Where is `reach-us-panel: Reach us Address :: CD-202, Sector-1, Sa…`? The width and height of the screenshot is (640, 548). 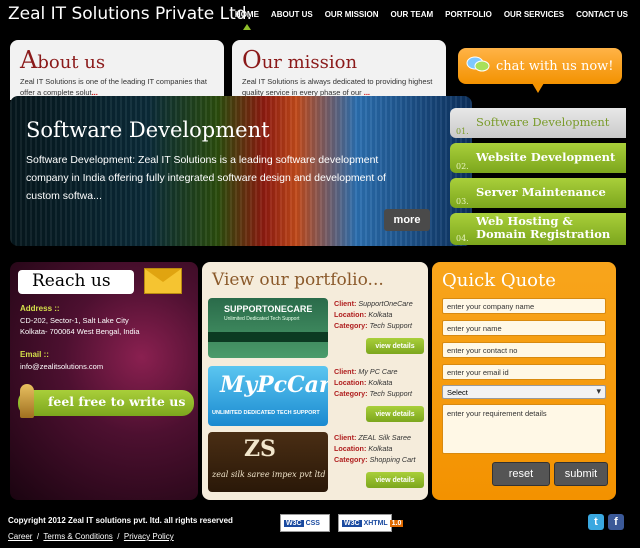
reach-us-panel: Reach us Address :: CD-202, Sector-1, Sa… is located at coordinates (104, 381).